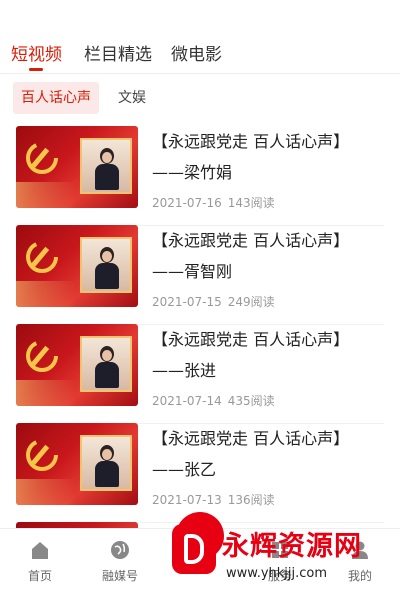 Image resolution: width=400 pixels, height=600 pixels. I want to click on watermark-text: 永辉资源网, so click(292, 546).